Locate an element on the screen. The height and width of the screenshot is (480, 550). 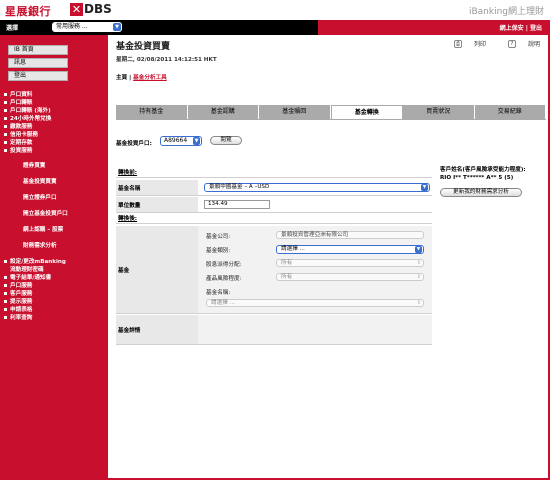
dividend-value: 所有 is located at coordinates (287, 263).